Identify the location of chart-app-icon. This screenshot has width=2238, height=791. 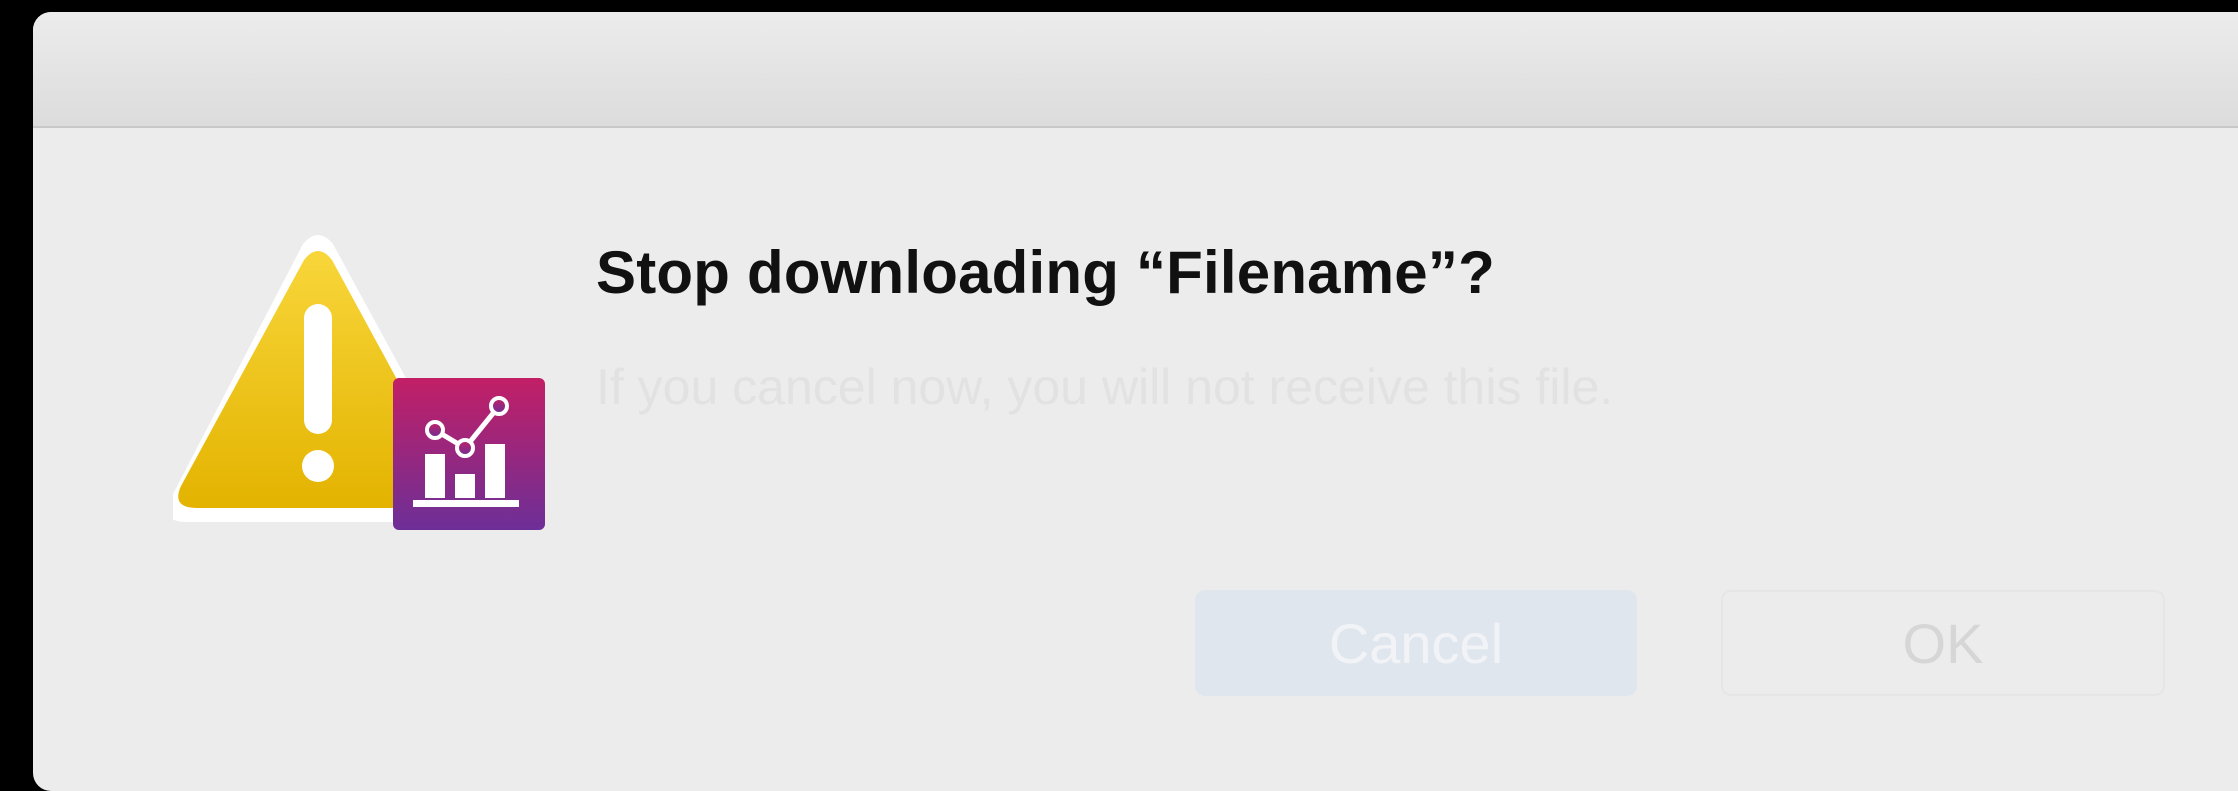
(469, 454).